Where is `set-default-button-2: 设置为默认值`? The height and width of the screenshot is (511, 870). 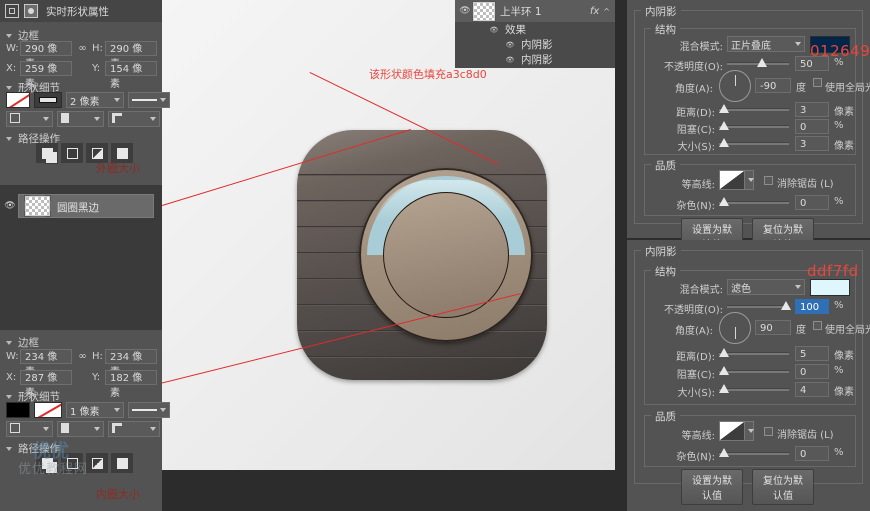
set-default-button-2: 设置为默认值 is located at coordinates (712, 487).